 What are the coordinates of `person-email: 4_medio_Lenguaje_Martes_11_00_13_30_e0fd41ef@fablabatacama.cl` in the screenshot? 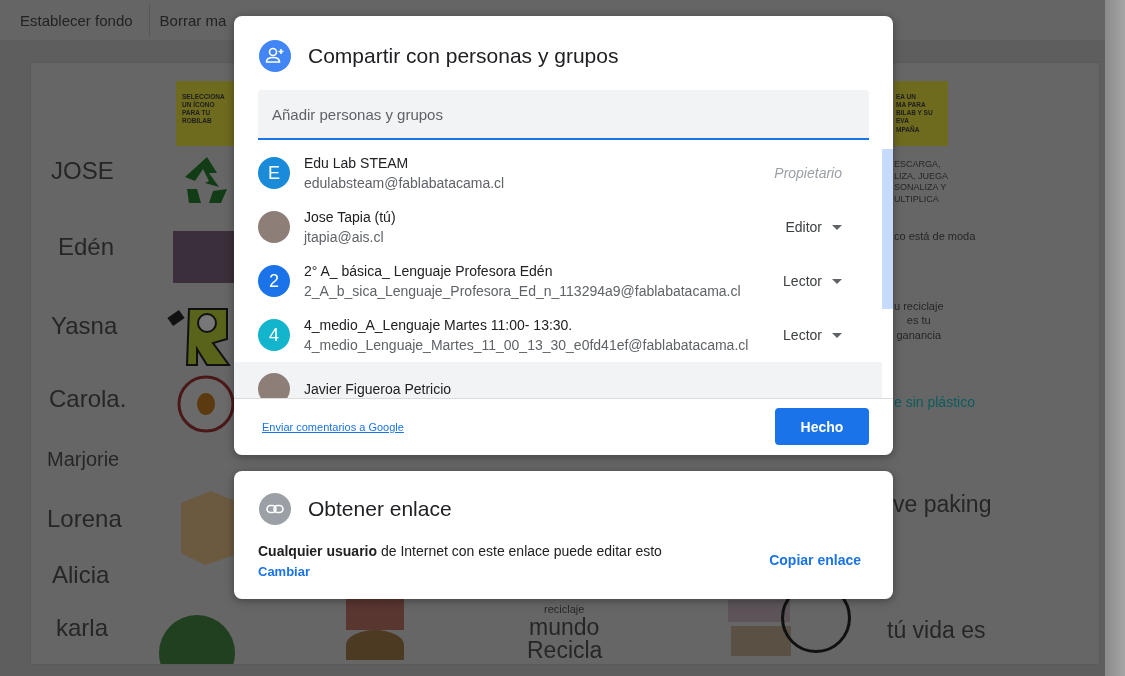 It's located at (527, 345).